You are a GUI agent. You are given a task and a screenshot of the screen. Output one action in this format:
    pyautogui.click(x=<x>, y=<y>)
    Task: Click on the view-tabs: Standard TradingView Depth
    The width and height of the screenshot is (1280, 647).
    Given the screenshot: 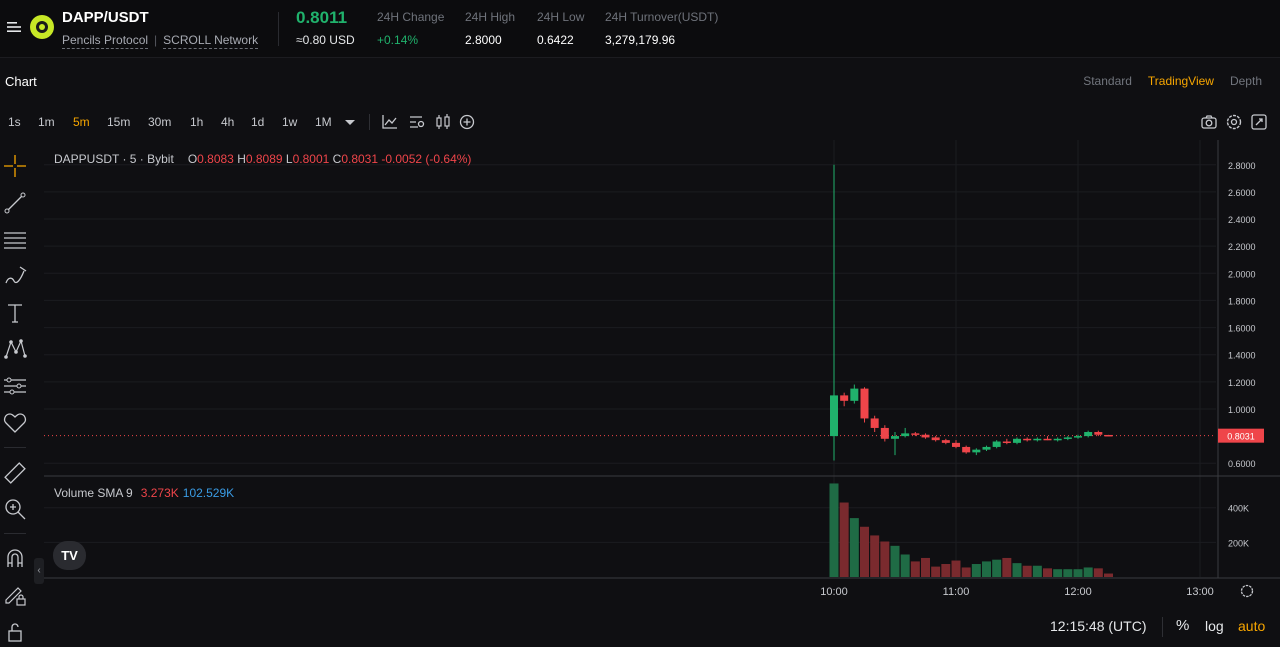 What is the action you would take?
    pyautogui.click(x=1172, y=81)
    